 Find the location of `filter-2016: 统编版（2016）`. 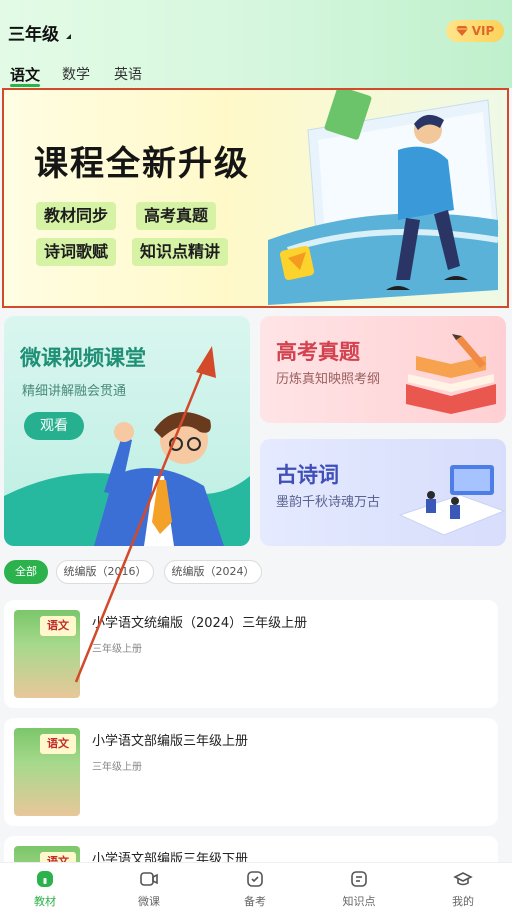

filter-2016: 统编版（2016） is located at coordinates (105, 572).